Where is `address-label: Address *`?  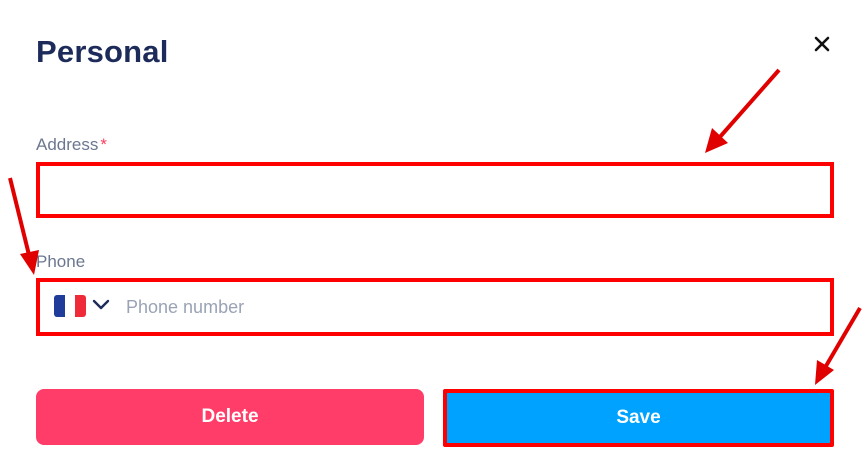 address-label: Address * is located at coordinates (71, 145).